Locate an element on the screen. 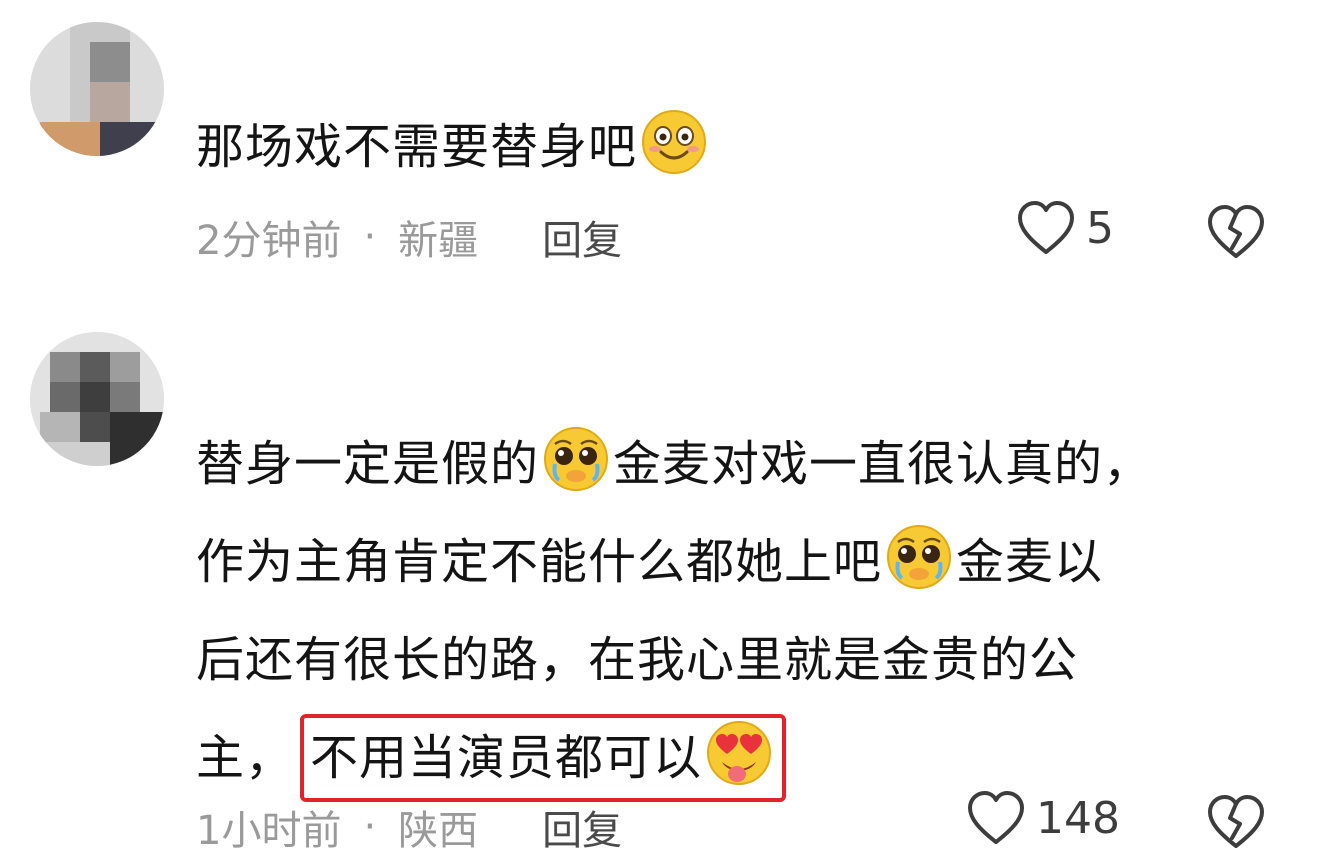 This screenshot has height=856, width=1328. highlighted-text: 不用当演员都可以 is located at coordinates (506, 758).